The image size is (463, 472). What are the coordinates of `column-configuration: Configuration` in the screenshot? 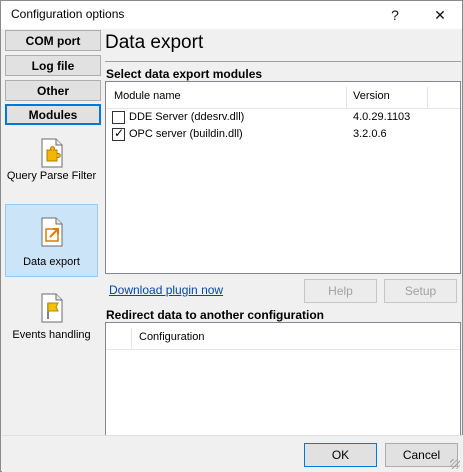 It's located at (171, 337).